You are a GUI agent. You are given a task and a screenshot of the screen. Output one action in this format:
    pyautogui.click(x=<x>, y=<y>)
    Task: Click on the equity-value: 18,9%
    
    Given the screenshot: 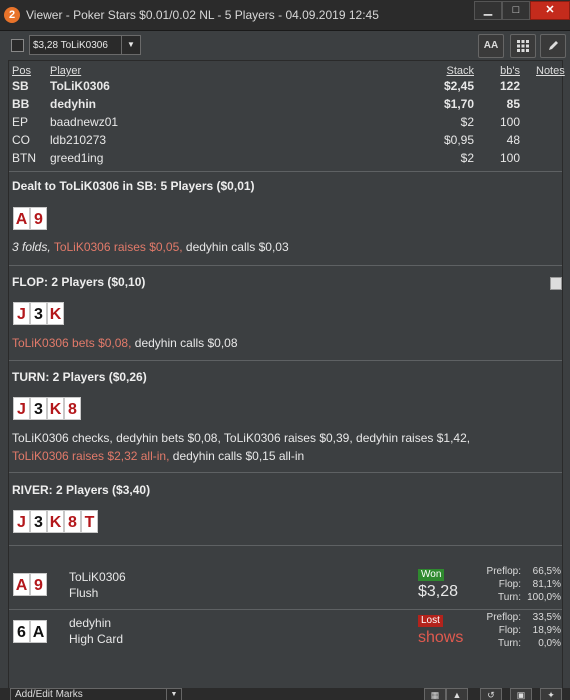 What is the action you would take?
    pyautogui.click(x=546, y=630)
    